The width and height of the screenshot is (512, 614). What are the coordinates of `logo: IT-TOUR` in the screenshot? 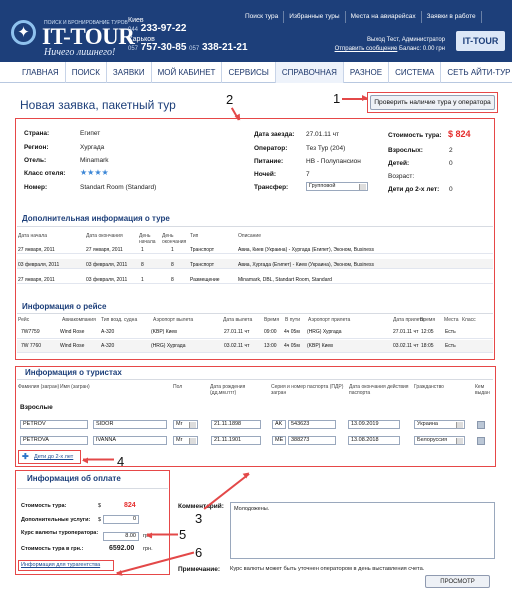 It's located at (88, 36).